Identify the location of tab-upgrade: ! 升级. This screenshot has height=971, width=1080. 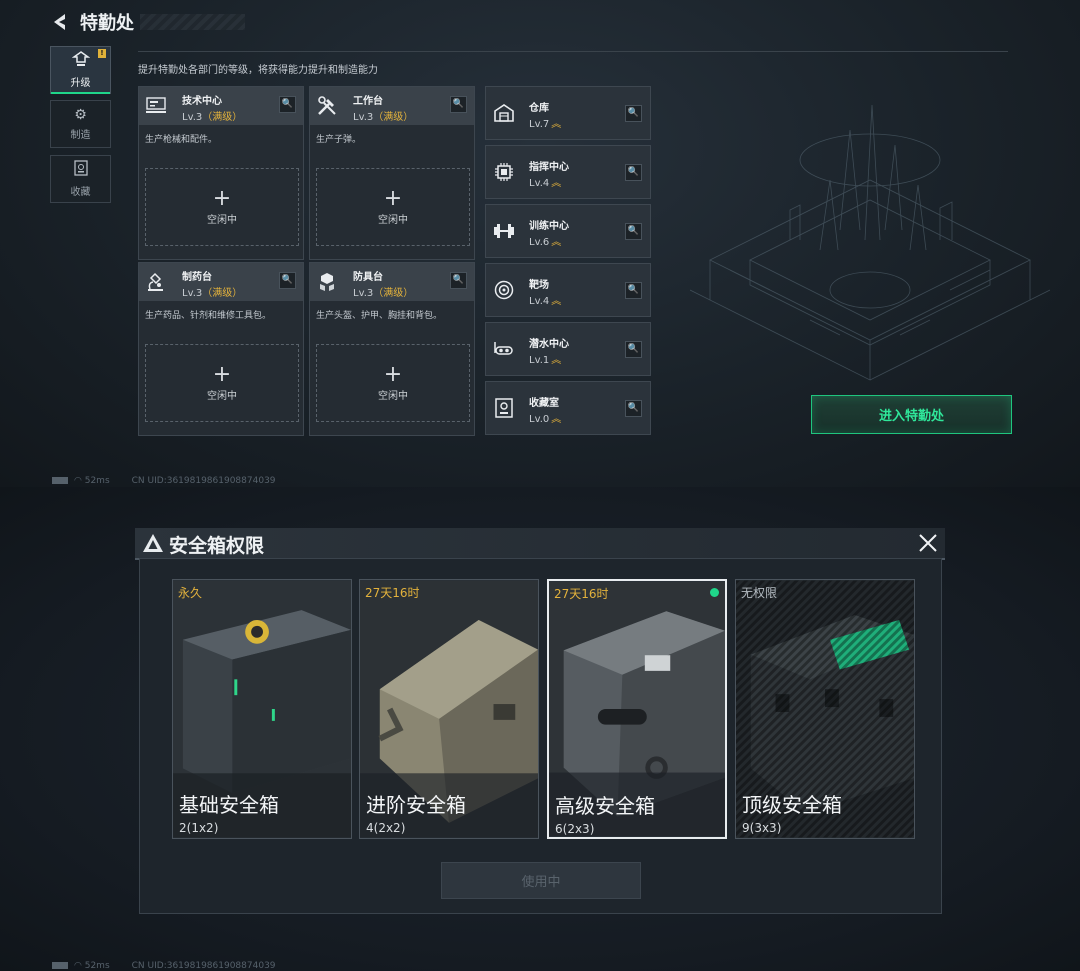
(80, 70).